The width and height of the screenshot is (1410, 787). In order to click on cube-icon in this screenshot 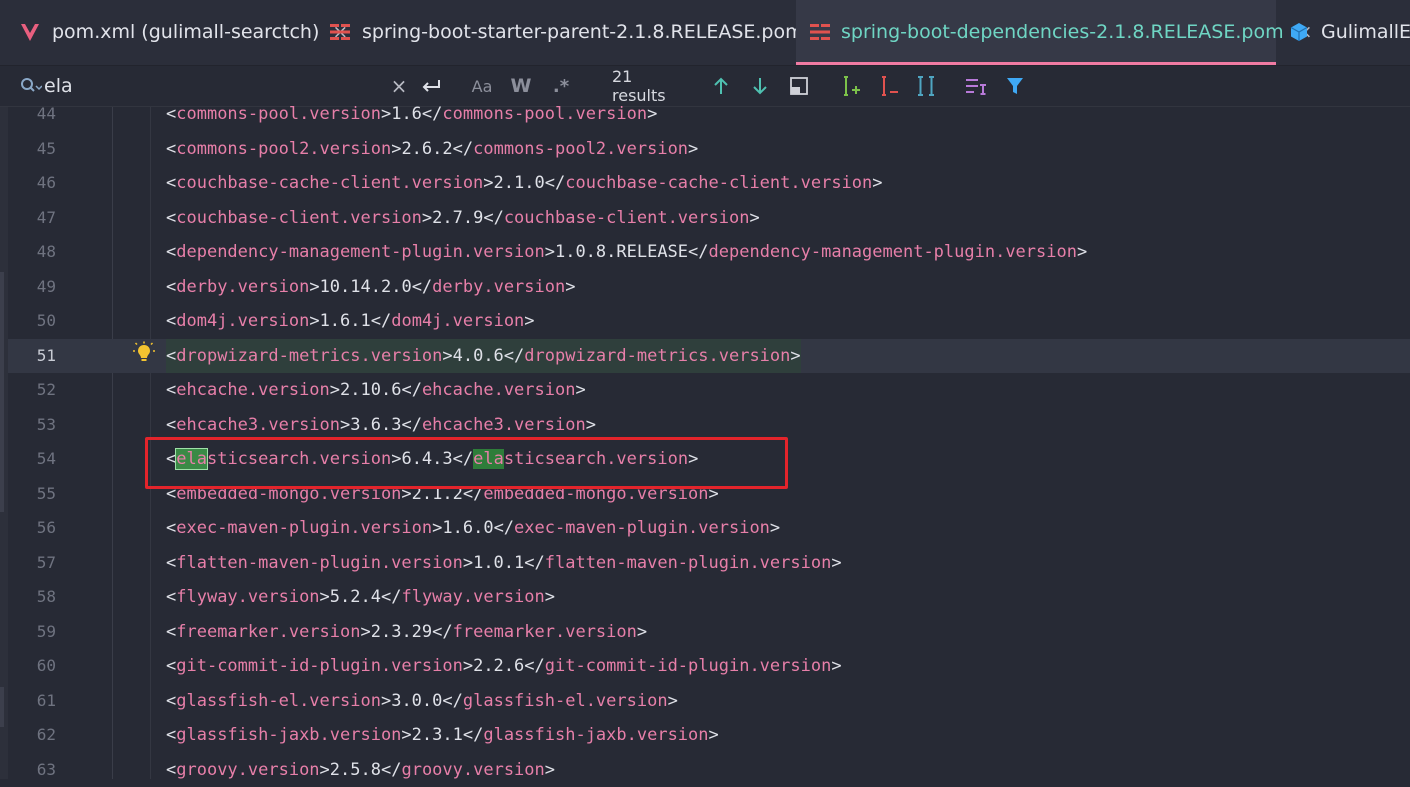, I will do `click(1299, 32)`.